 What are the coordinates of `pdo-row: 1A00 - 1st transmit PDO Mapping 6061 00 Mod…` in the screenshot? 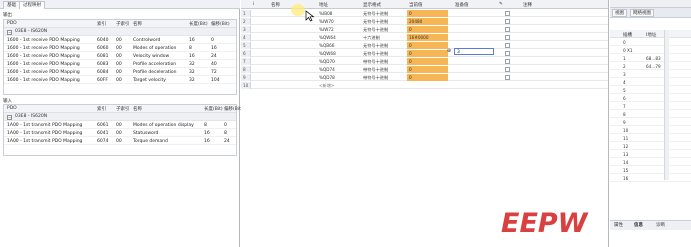 It's located at (120, 125).